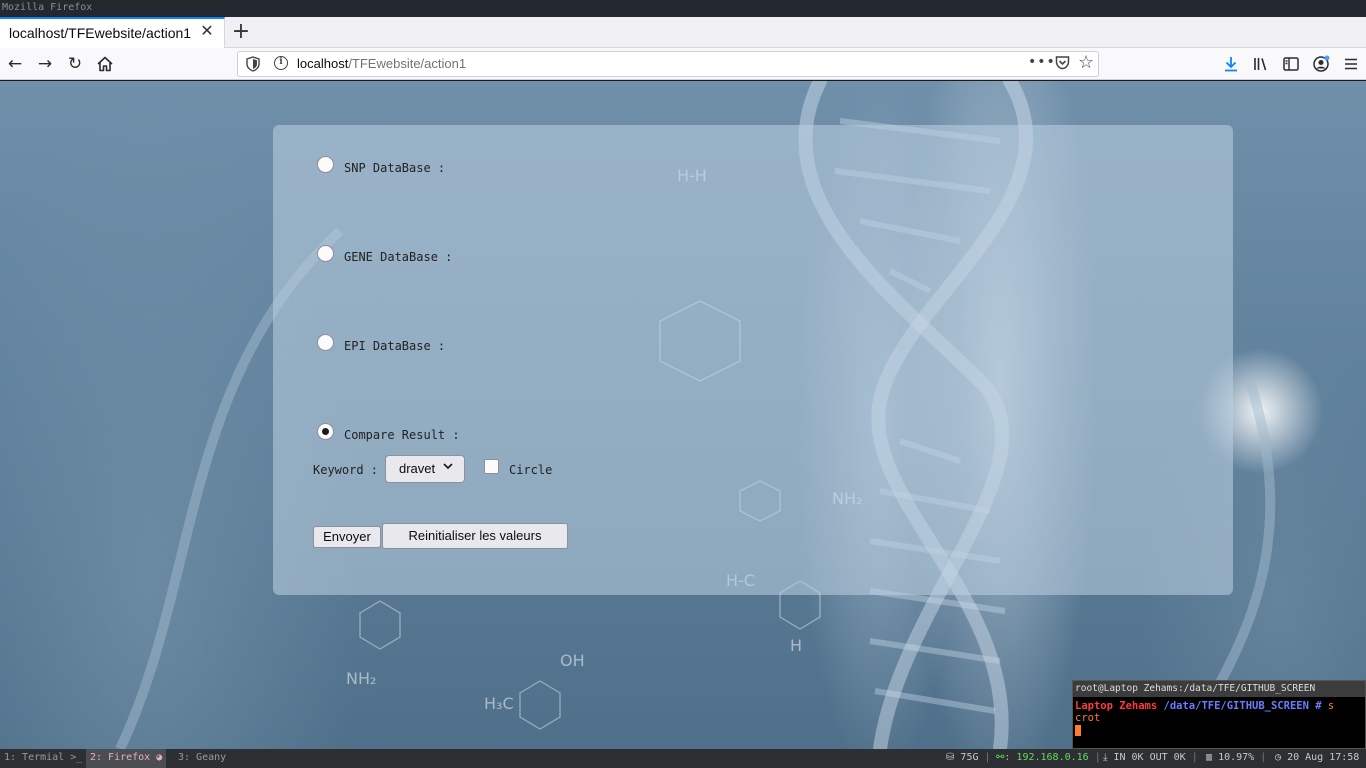  Describe the element at coordinates (45, 64) in the screenshot. I see `forward-icon: →` at that location.